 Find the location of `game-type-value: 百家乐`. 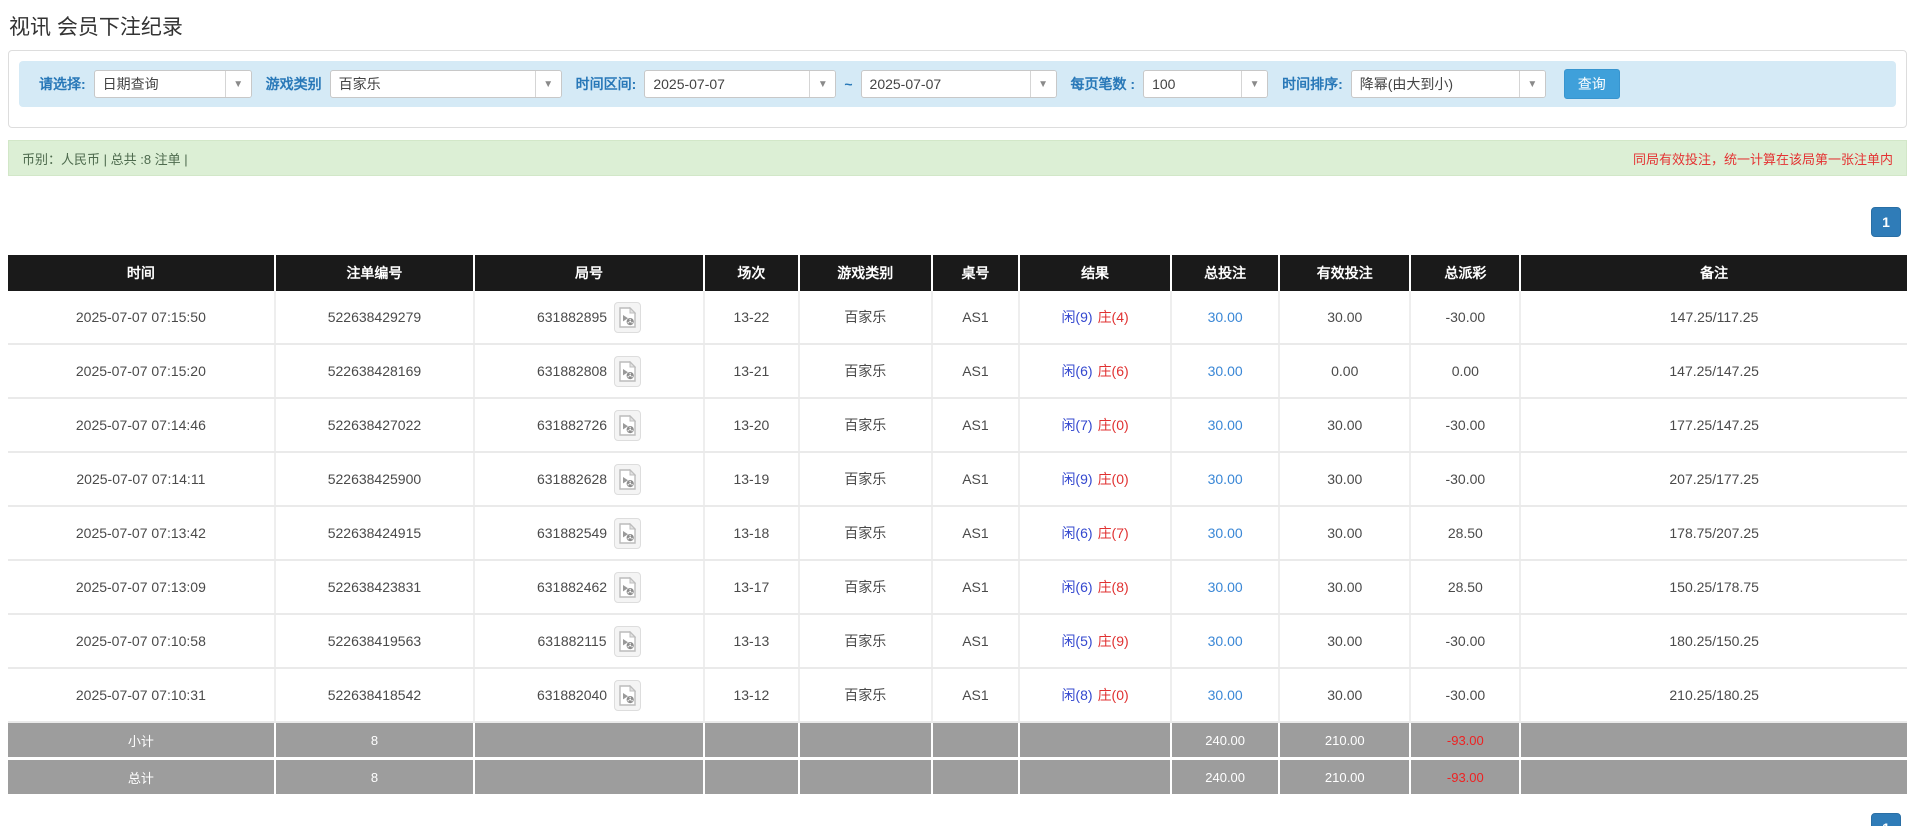

game-type-value: 百家乐 is located at coordinates (359, 84).